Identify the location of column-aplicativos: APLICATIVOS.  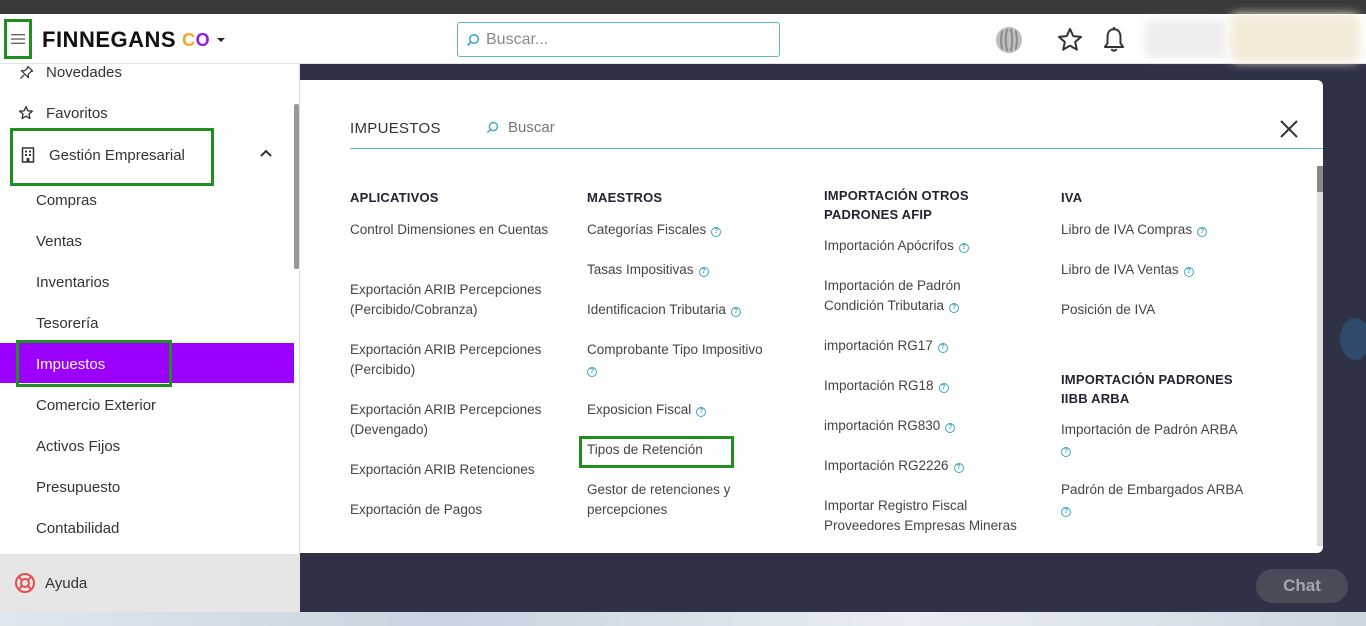
(460, 197).